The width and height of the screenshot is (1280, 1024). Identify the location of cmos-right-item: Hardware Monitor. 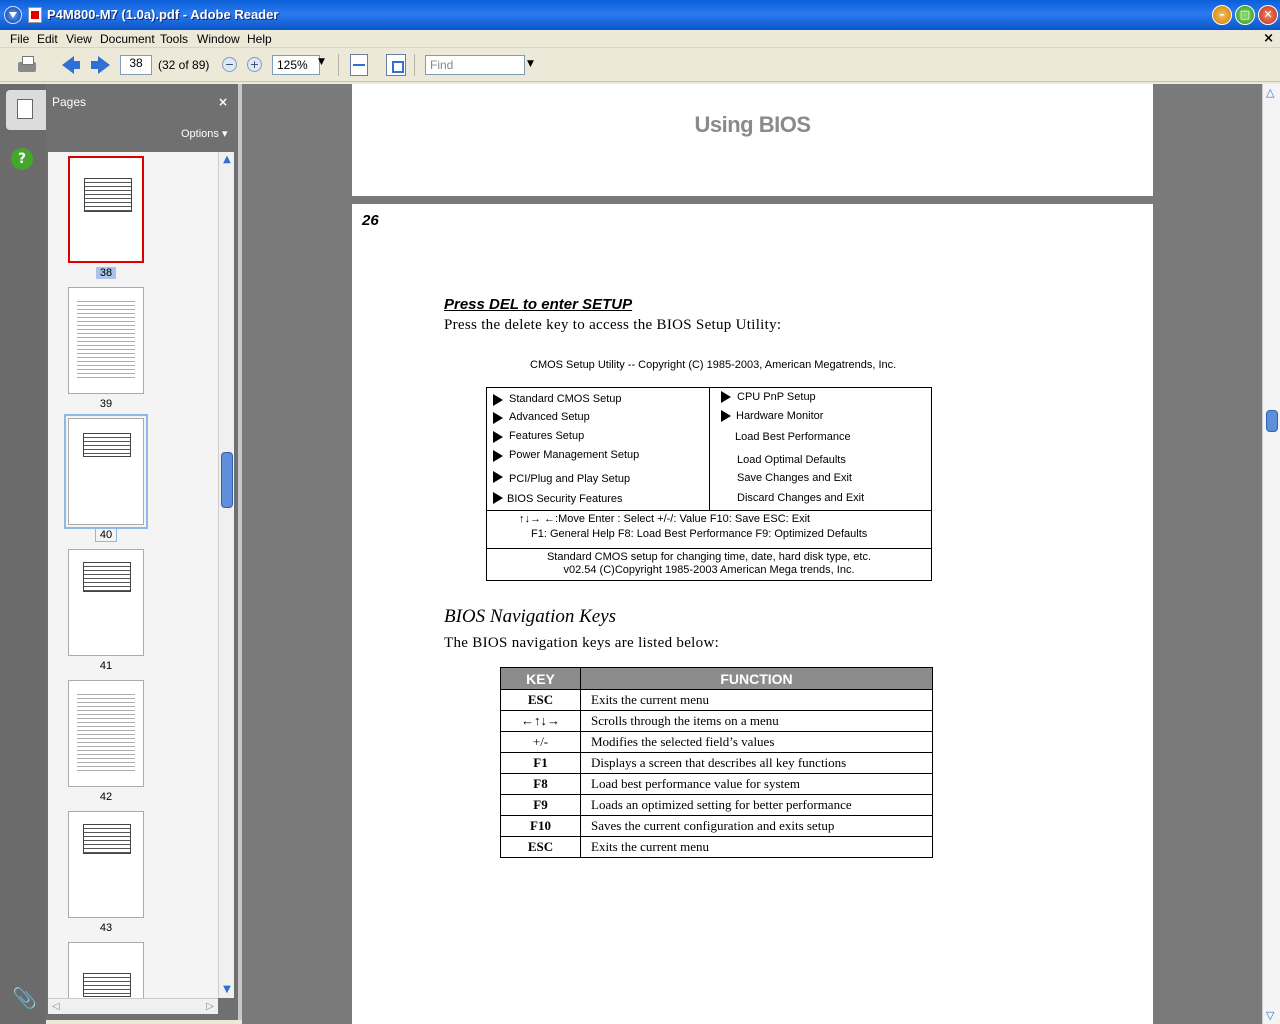
(780, 416).